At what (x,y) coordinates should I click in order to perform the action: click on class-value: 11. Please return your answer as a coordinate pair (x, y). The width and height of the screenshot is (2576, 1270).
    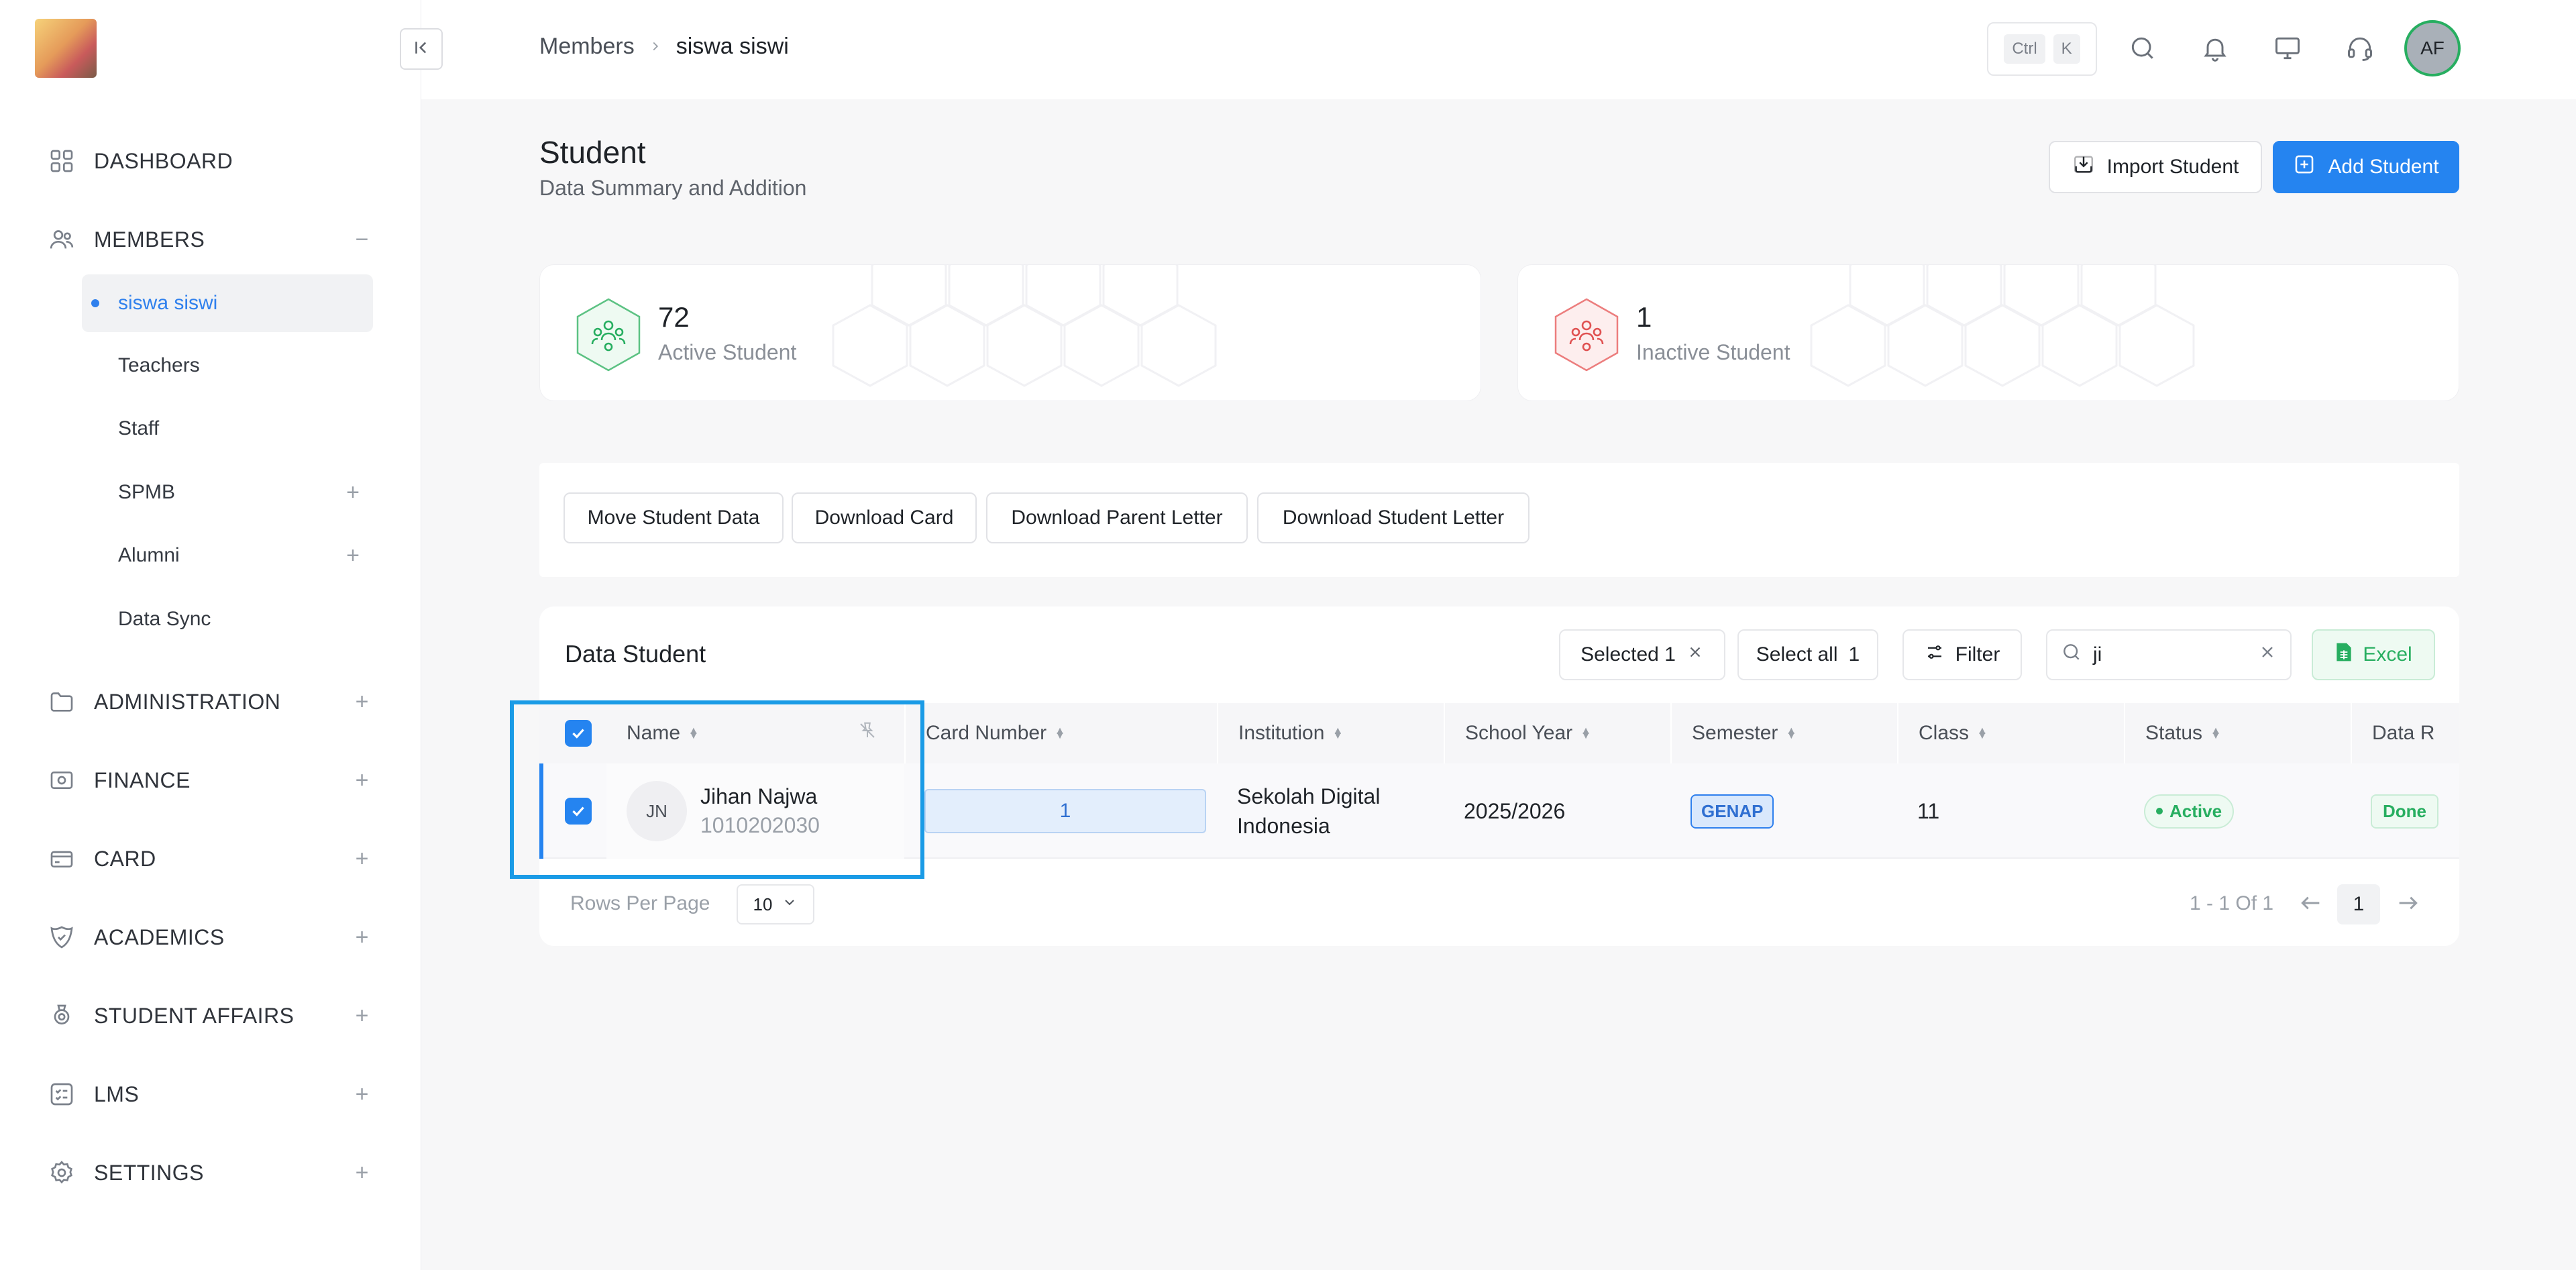
    Looking at the image, I should click on (1928, 810).